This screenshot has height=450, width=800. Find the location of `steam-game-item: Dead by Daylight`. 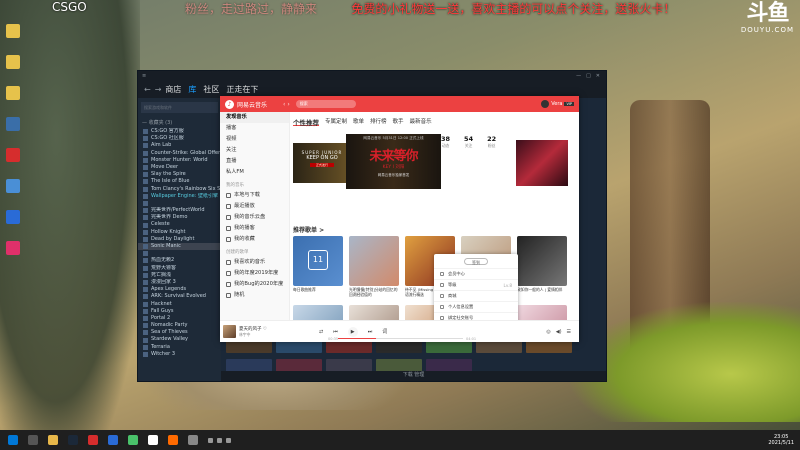

steam-game-item: Dead by Daylight is located at coordinates (179, 239).